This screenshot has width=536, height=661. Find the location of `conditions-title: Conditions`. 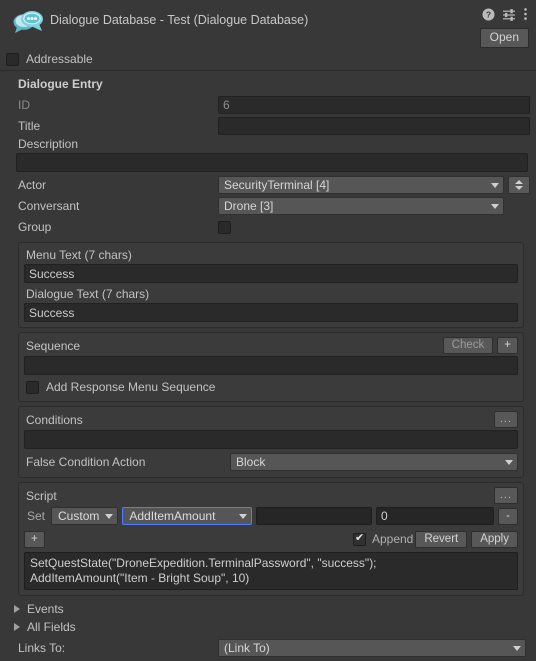

conditions-title: Conditions is located at coordinates (54, 419).